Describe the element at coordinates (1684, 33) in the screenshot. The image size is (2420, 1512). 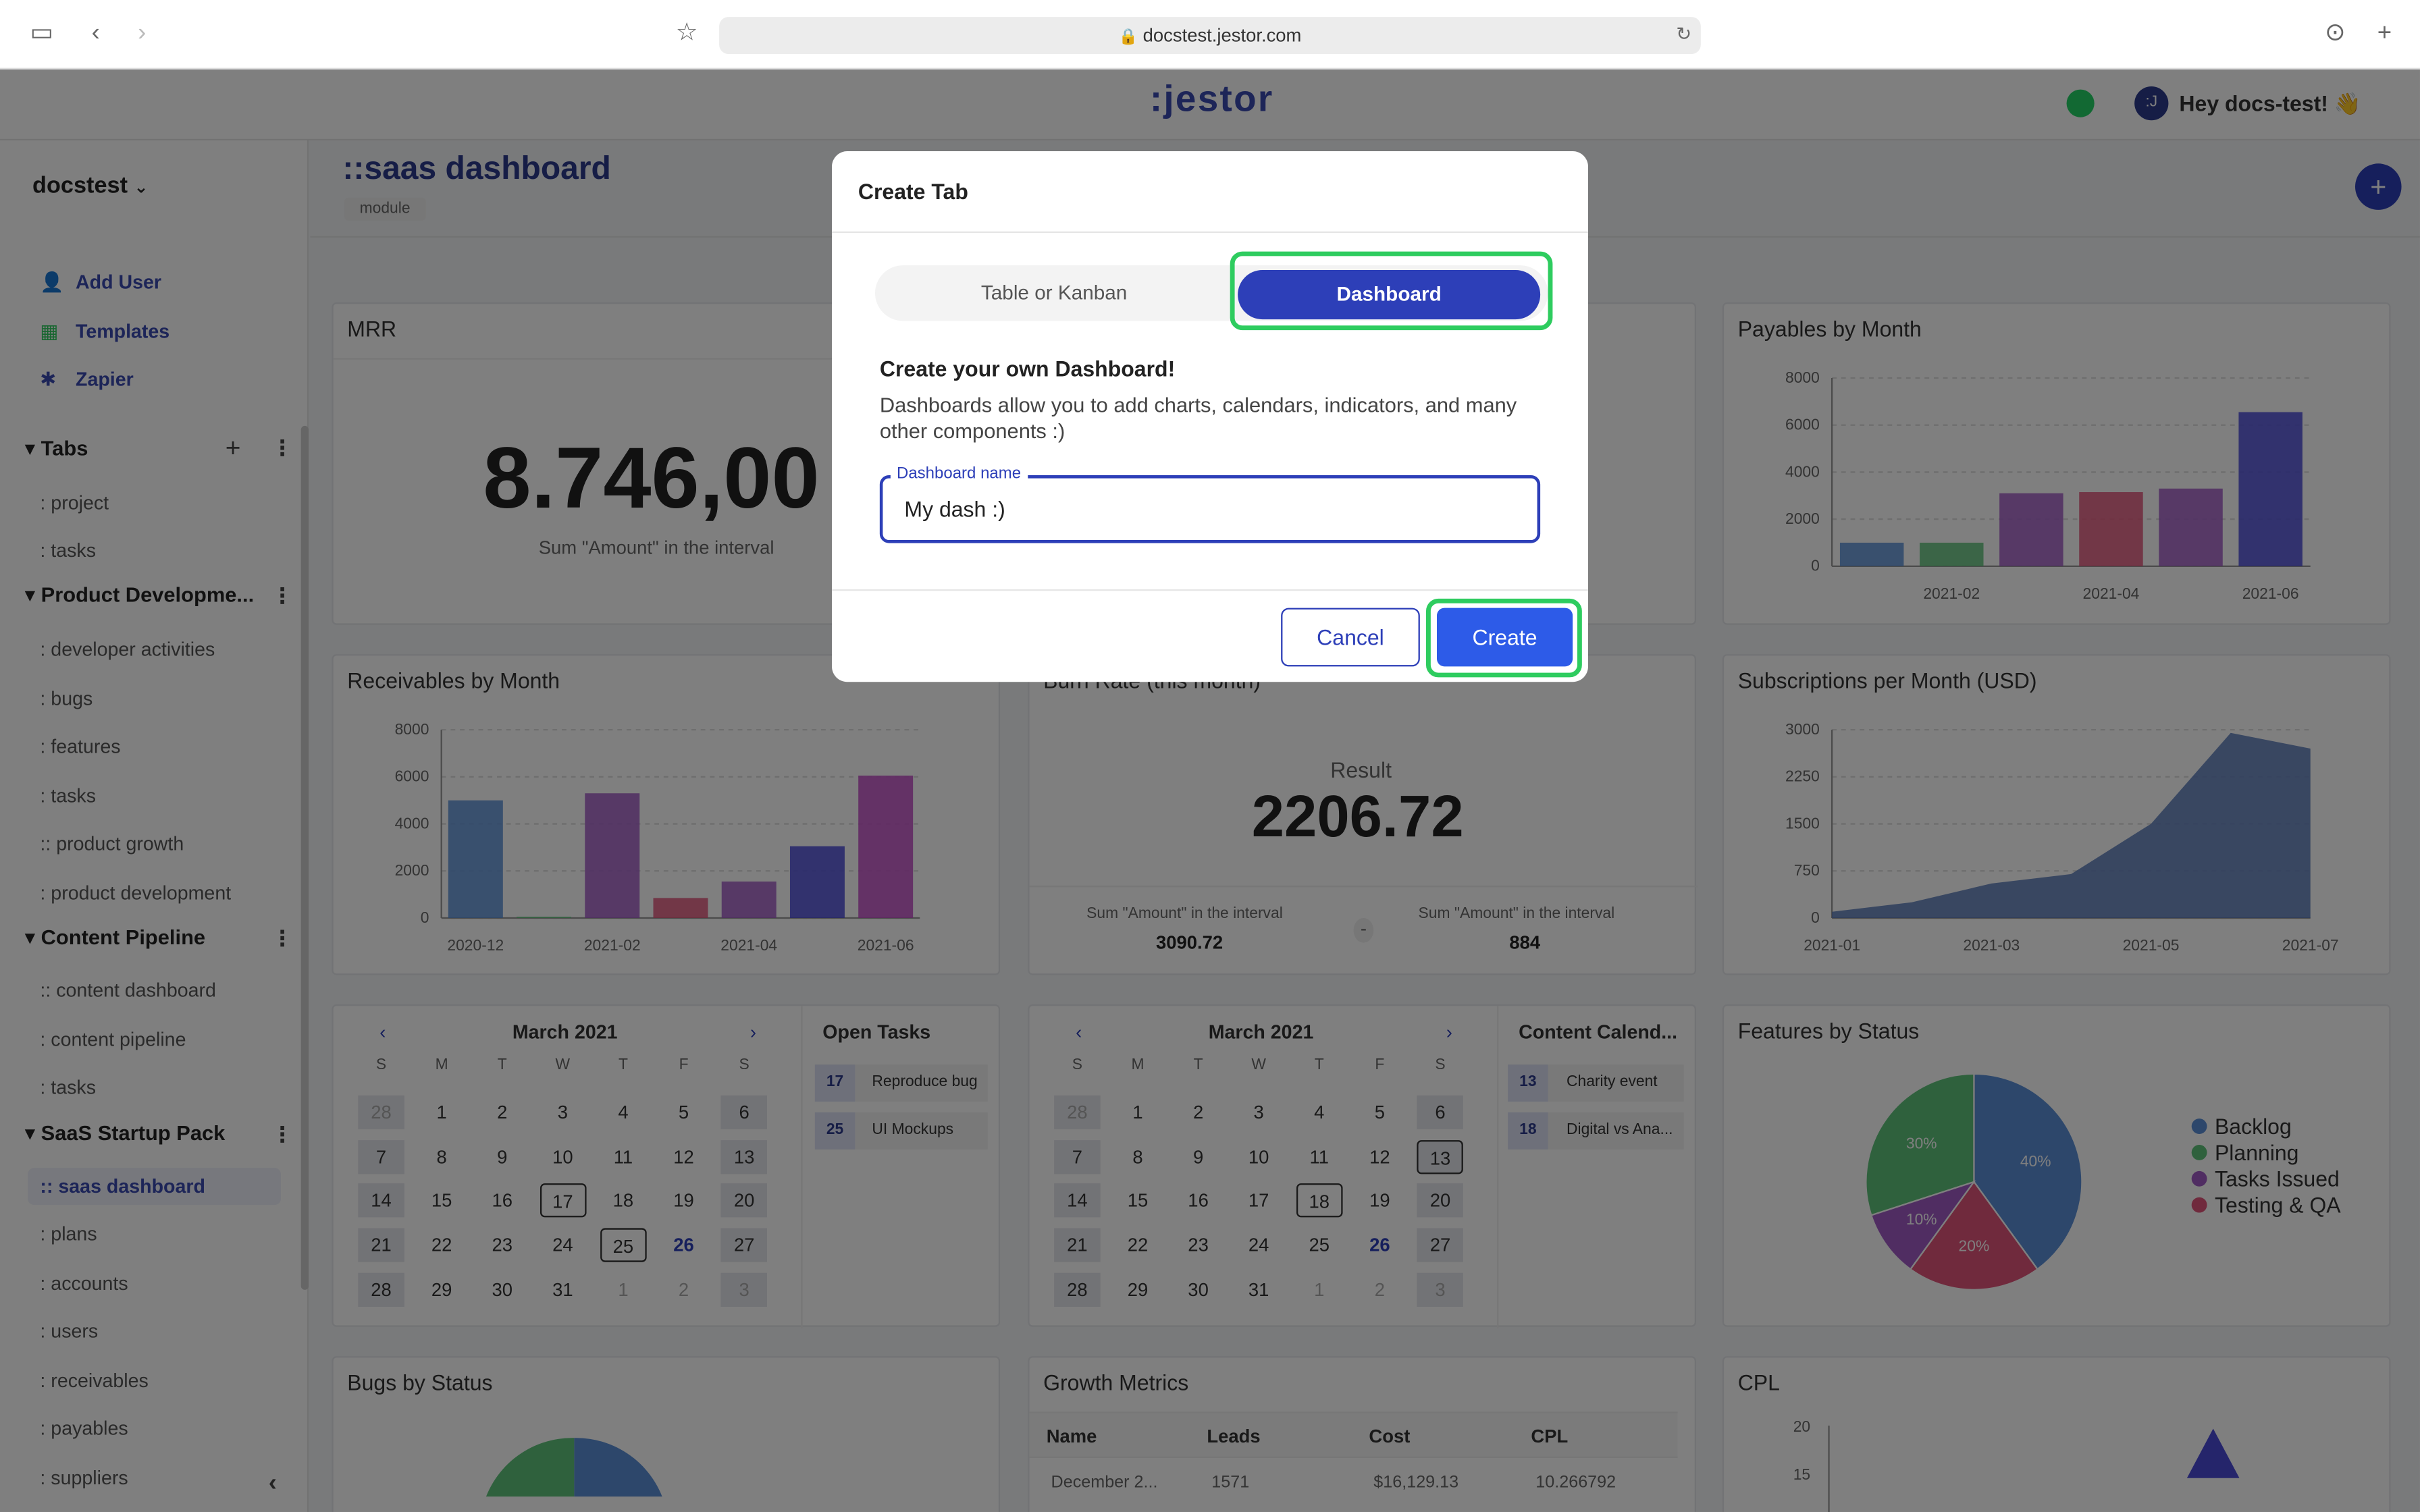
I see `reload-icon: ↻` at that location.